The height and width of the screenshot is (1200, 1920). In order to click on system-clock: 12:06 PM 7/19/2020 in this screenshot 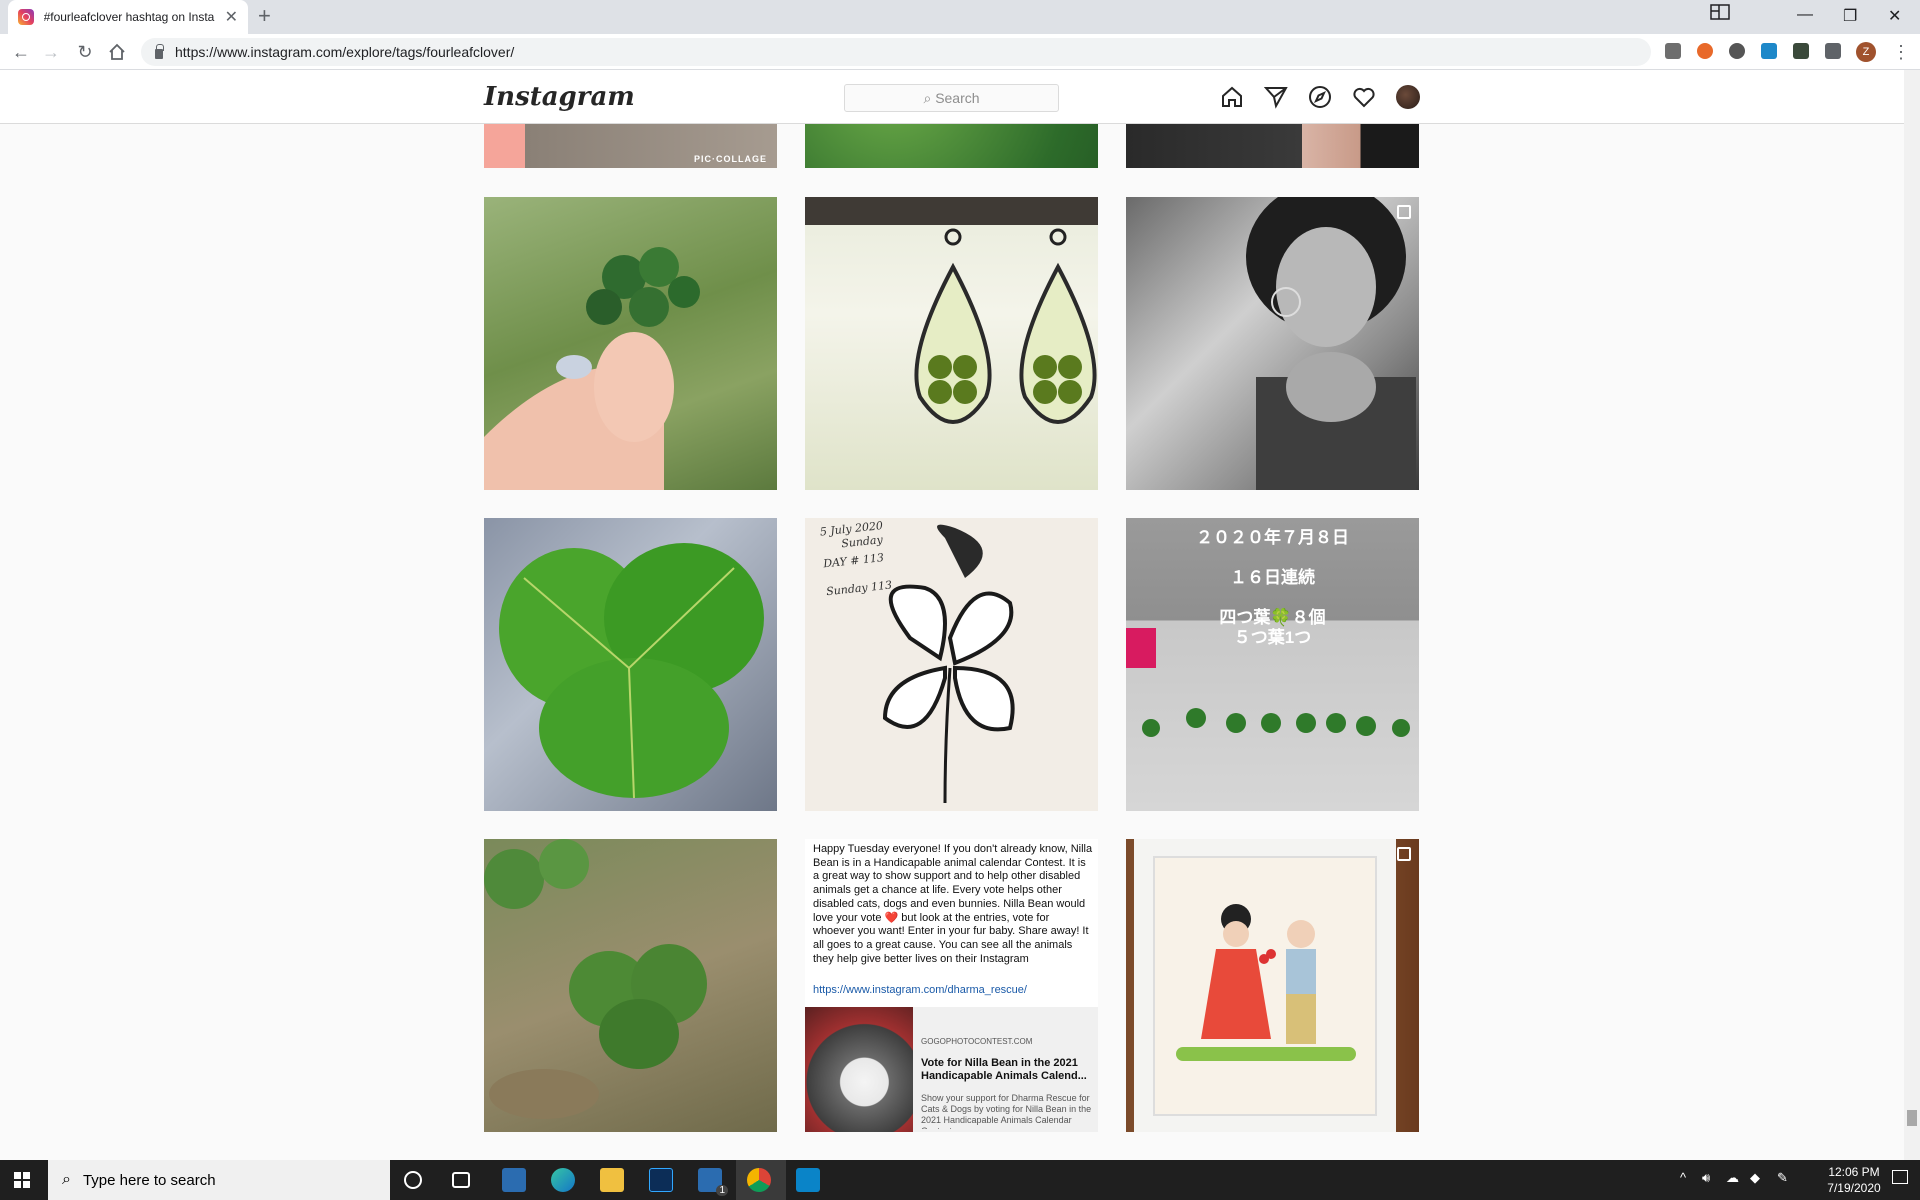, I will do `click(1854, 1180)`.